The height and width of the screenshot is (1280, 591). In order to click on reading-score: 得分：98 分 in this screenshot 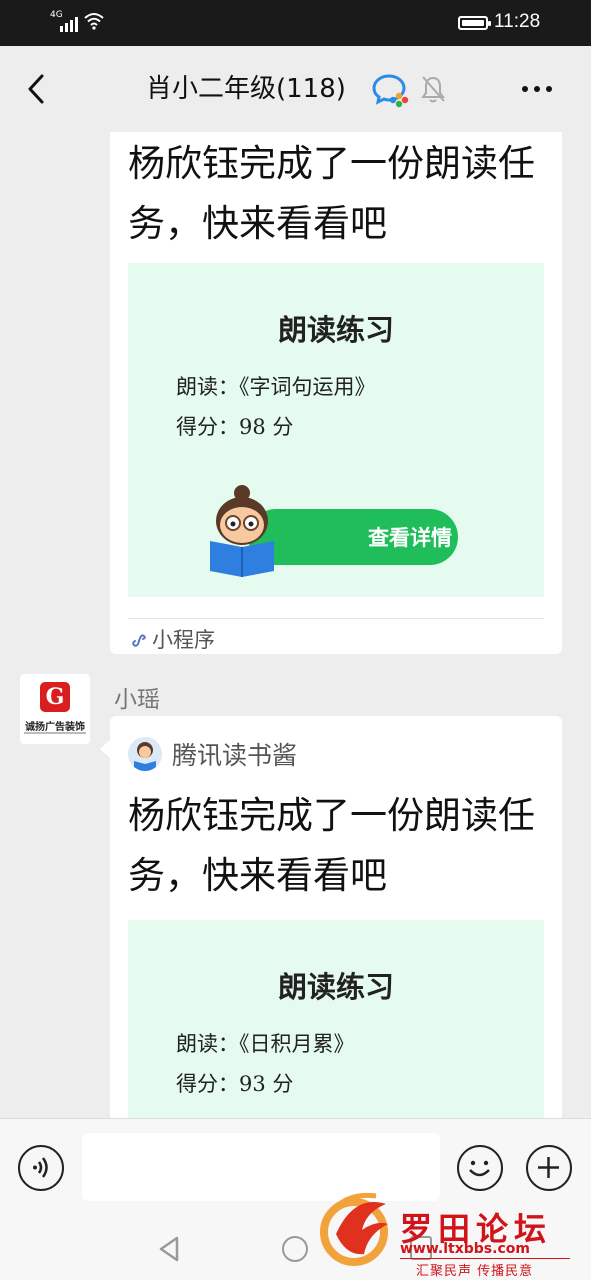, I will do `click(235, 427)`.